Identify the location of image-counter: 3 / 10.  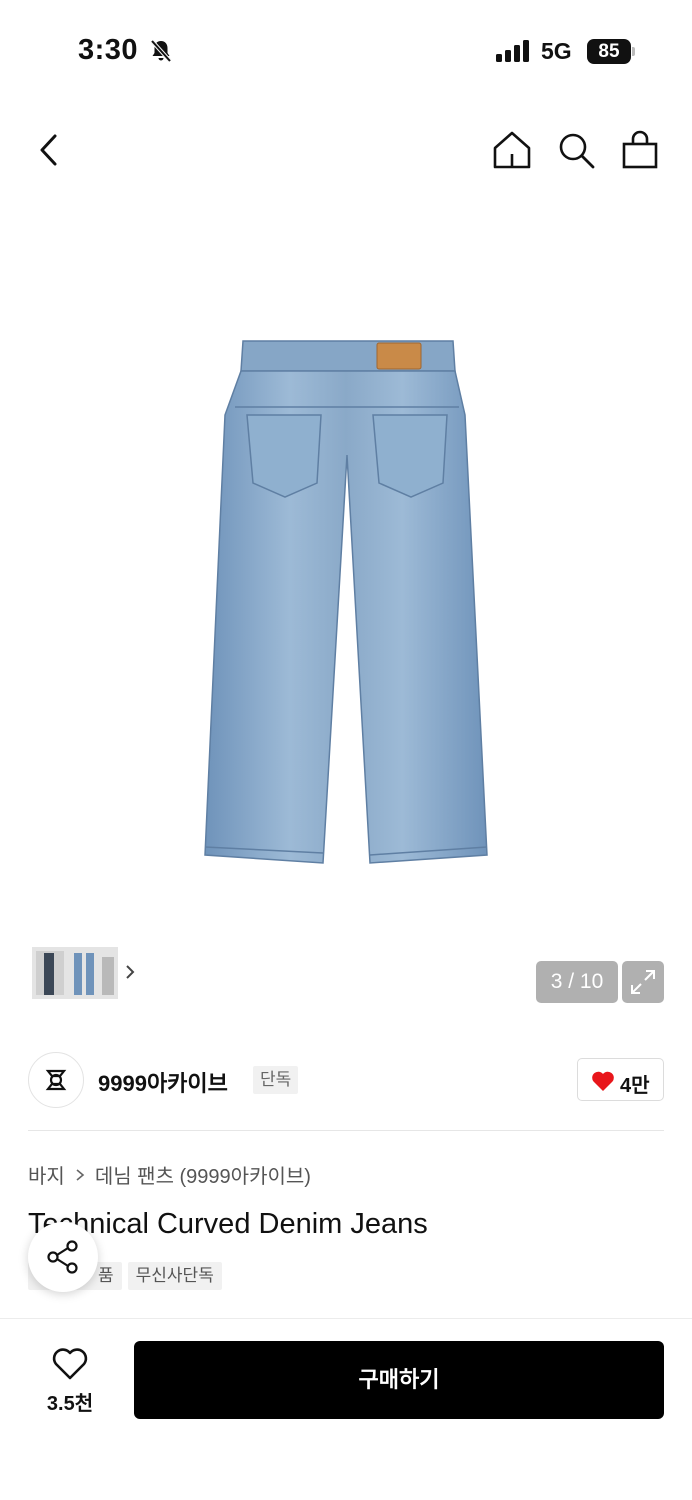
(577, 982).